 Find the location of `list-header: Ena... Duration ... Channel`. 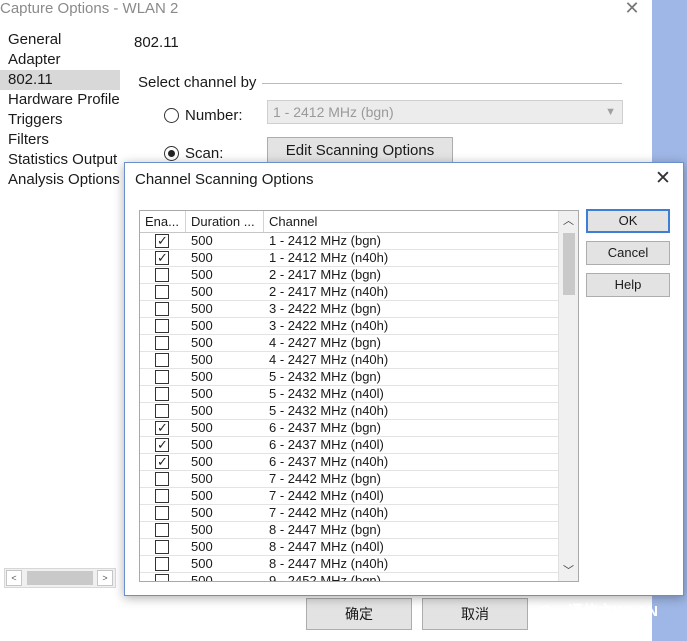

list-header: Ena... Duration ... Channel is located at coordinates (349, 222).